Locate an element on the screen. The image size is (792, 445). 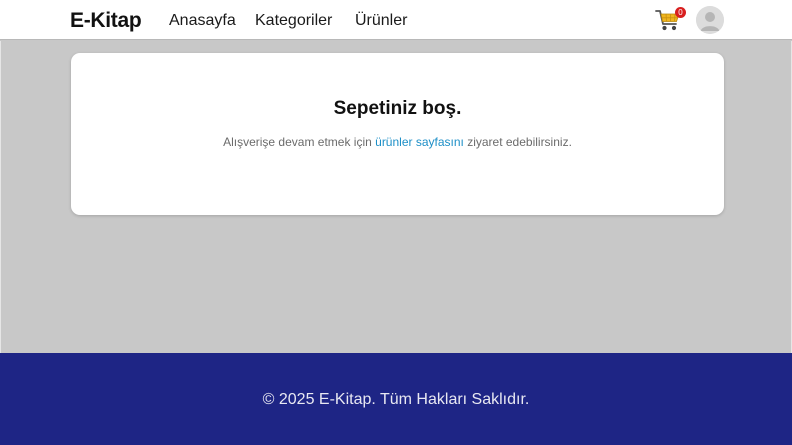
navbar: E-Kitap Anasayfa Kategoriler Ürünler 0 is located at coordinates (396, 20).